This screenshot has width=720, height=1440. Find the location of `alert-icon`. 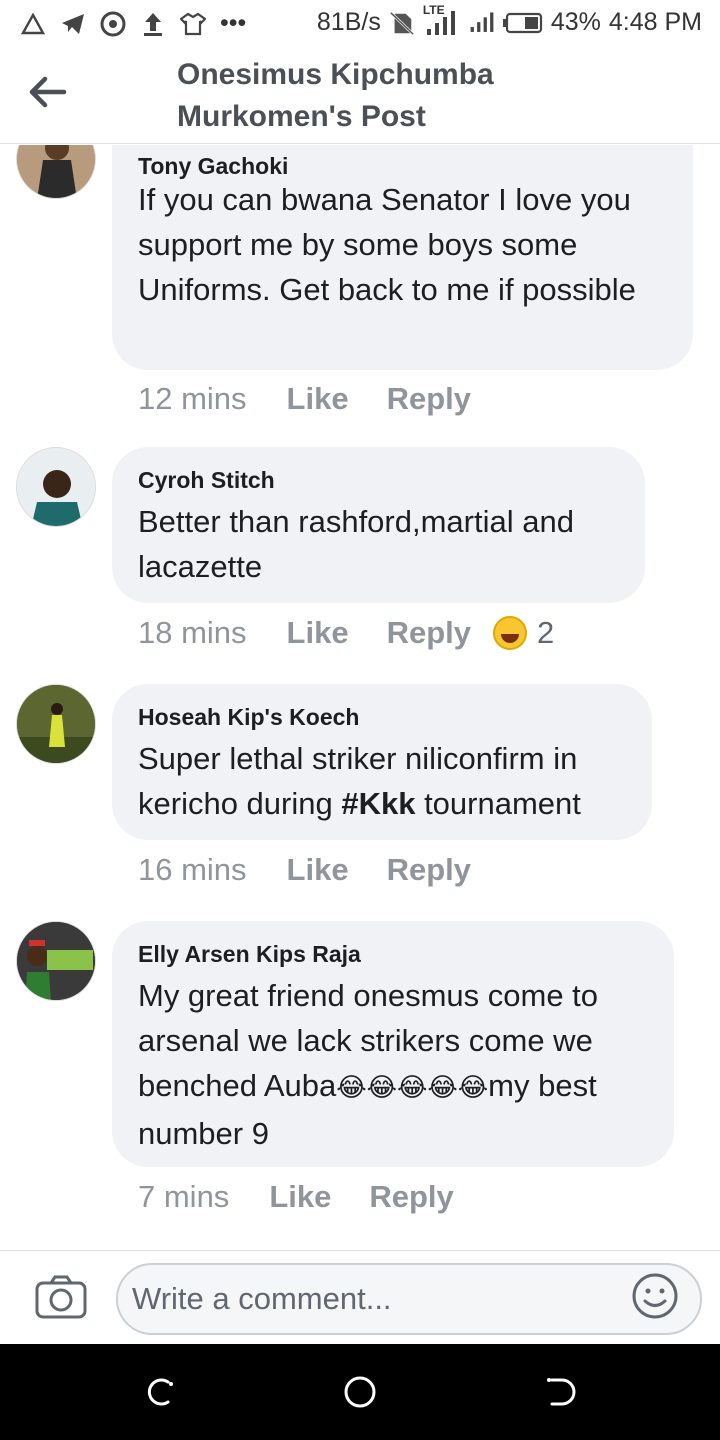

alert-icon is located at coordinates (33, 24).